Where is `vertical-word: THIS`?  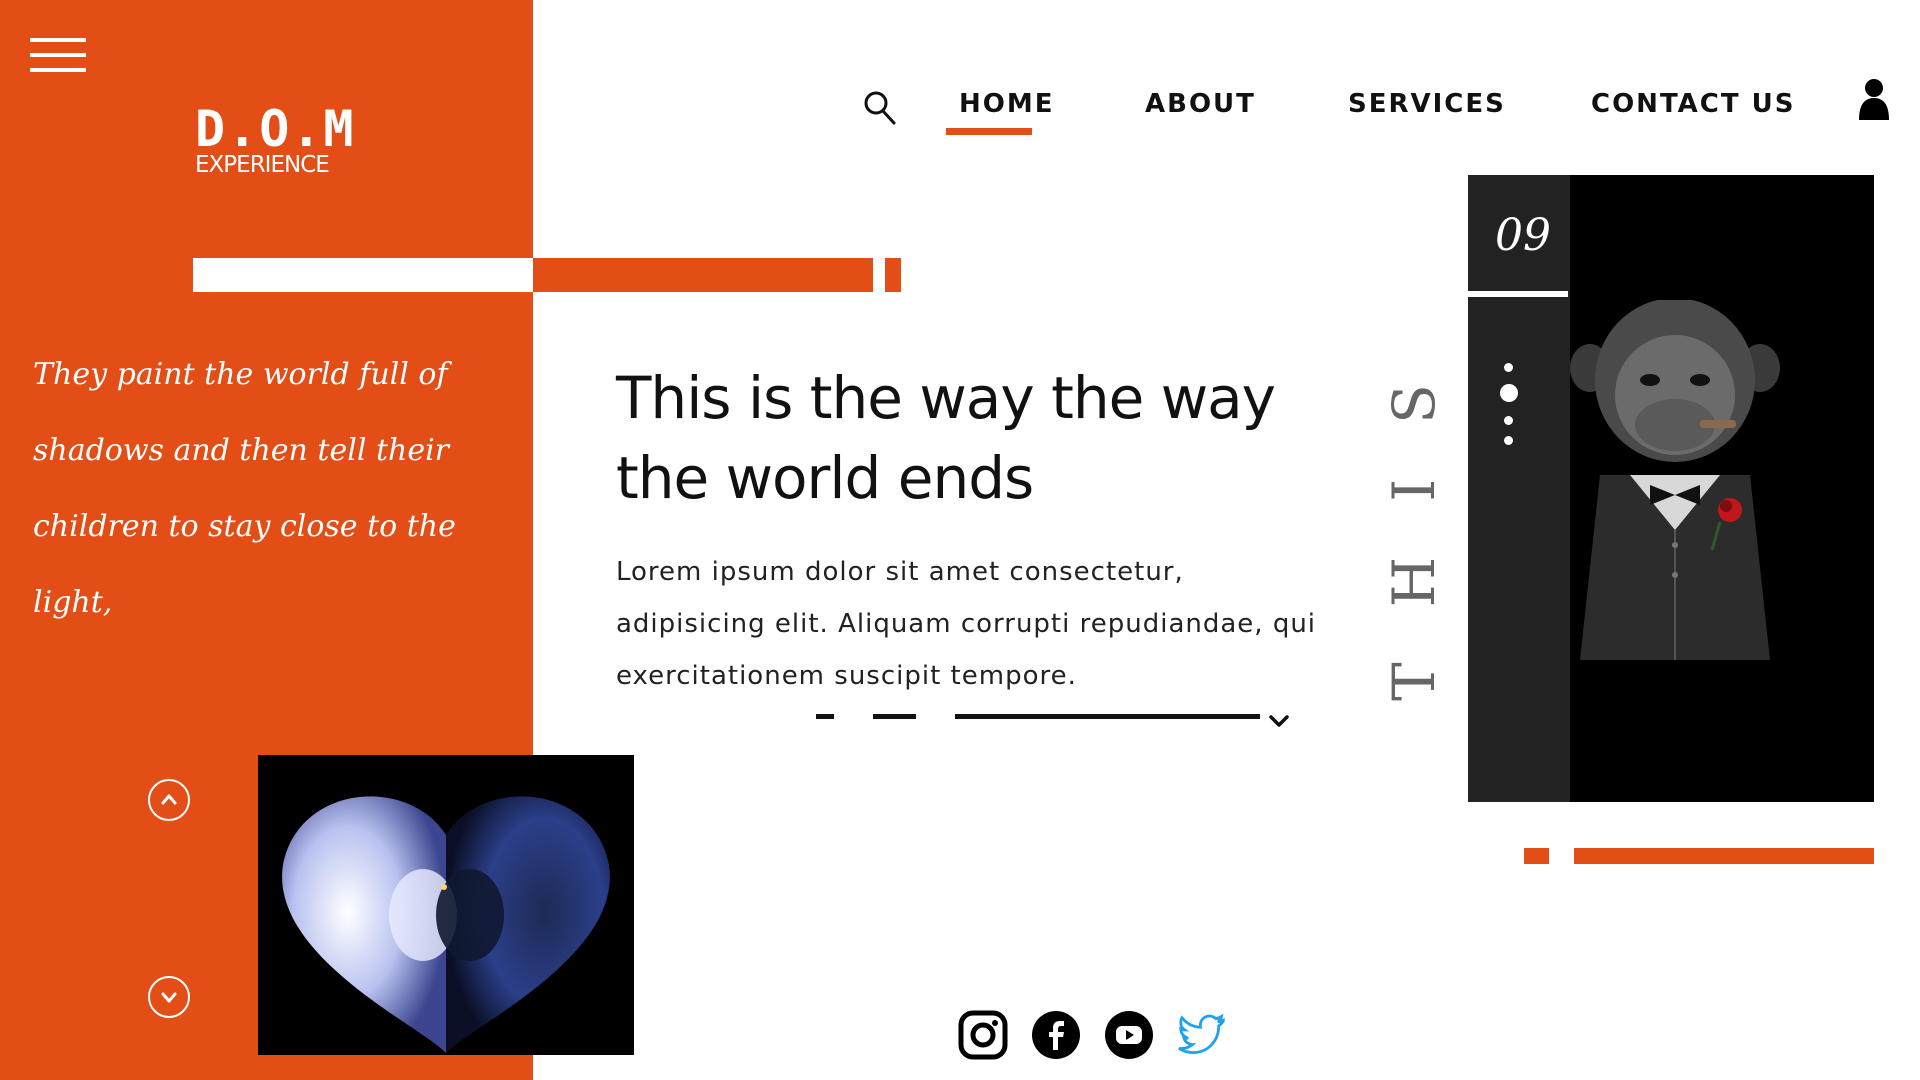 vertical-word: THIS is located at coordinates (1414, 515).